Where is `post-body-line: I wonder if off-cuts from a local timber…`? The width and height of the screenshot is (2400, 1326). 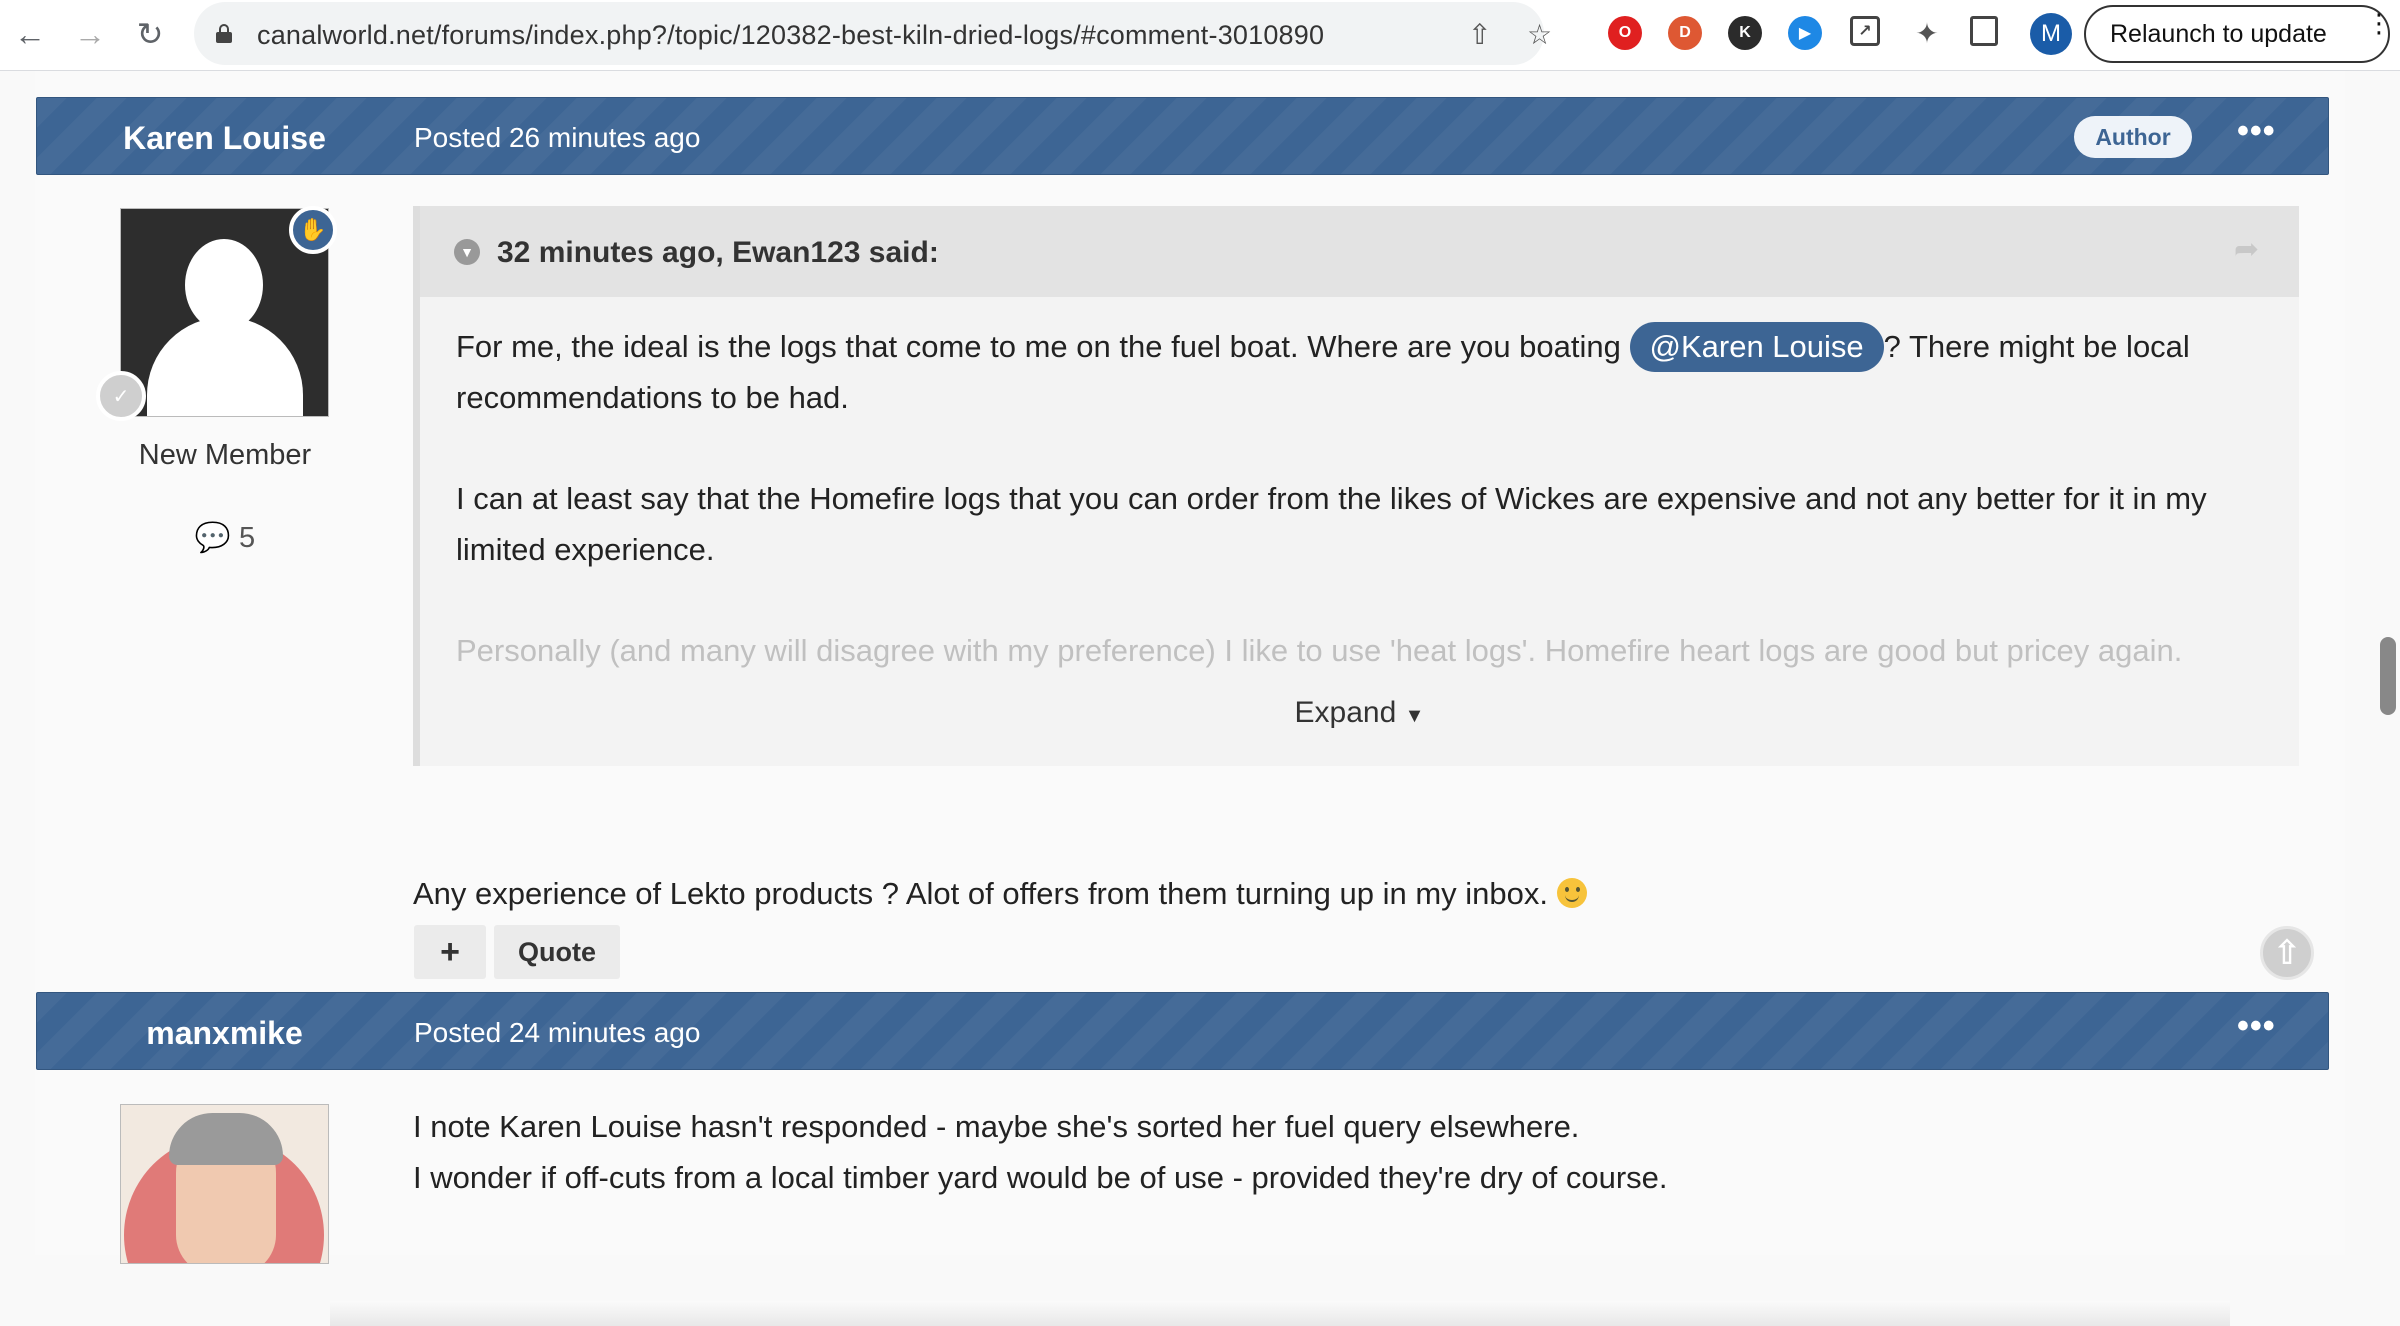
post-body-line: I wonder if off-cuts from a local timber… is located at coordinates (1040, 1177).